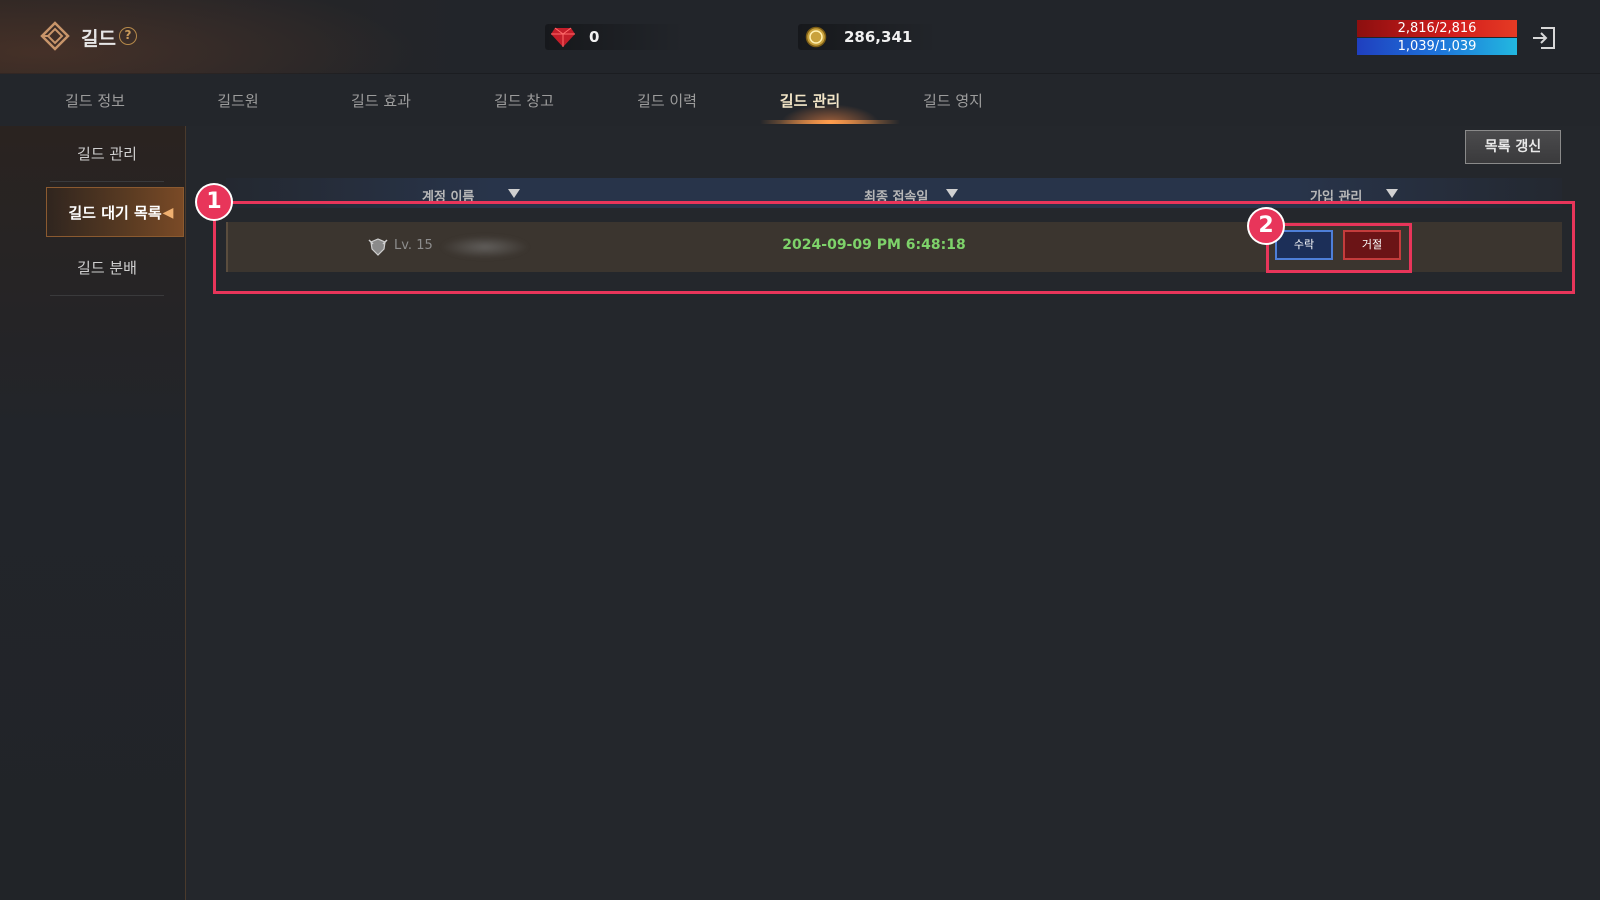 The width and height of the screenshot is (1600, 900). Describe the element at coordinates (816, 37) in the screenshot. I see `gold-coin-icon` at that location.